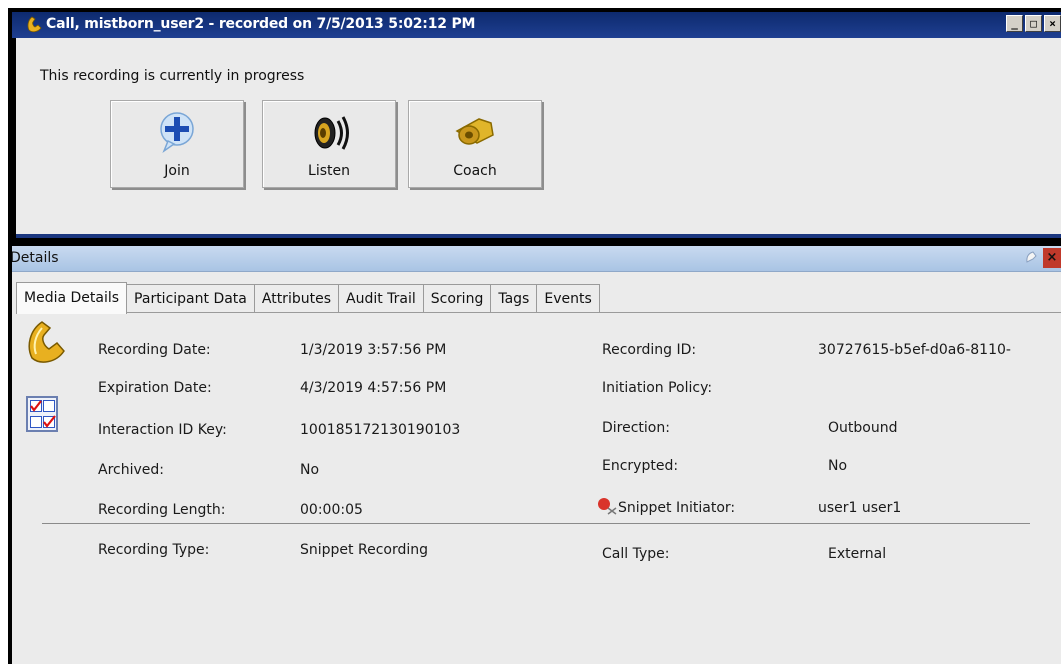 The height and width of the screenshot is (664, 1061). What do you see at coordinates (373, 388) in the screenshot?
I see `expiration-date-value: 4/3/2019 4:57:56 PM` at bounding box center [373, 388].